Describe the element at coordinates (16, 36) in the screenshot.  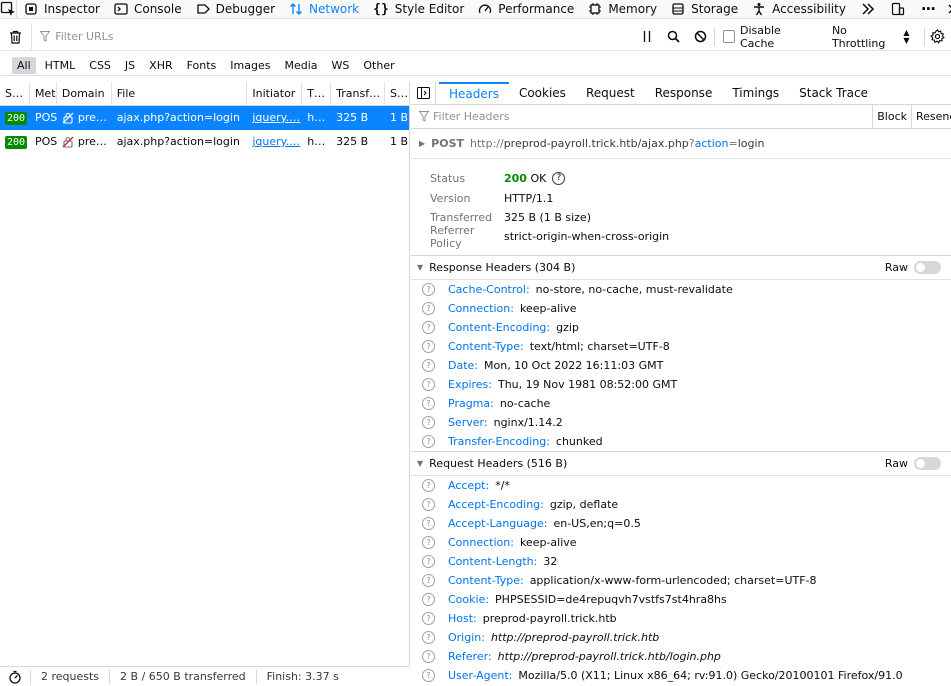
I see `clear-requests-button` at that location.